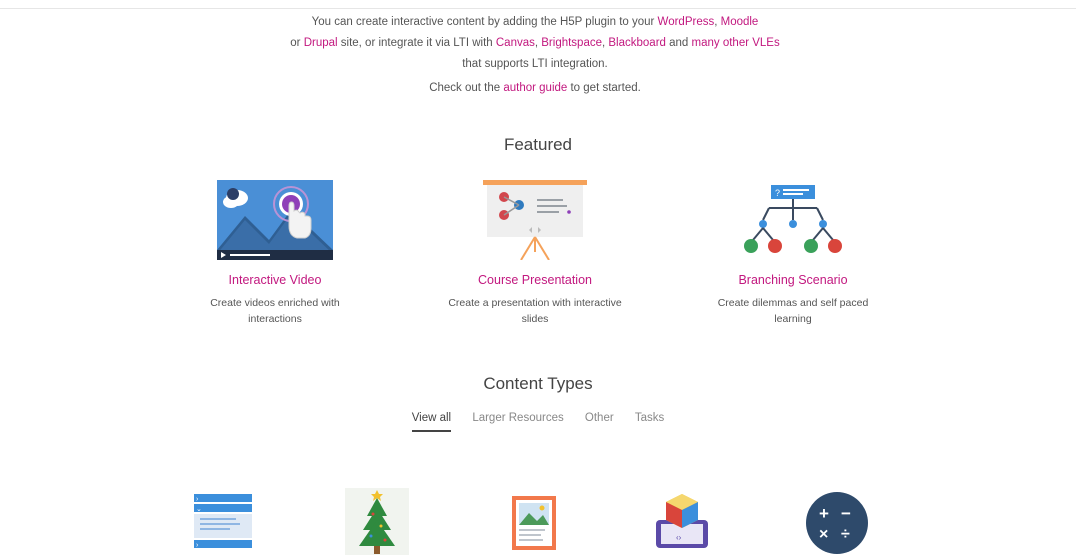  Describe the element at coordinates (275, 311) in the screenshot. I see `feature-description: Create videos enriched with interactions` at that location.